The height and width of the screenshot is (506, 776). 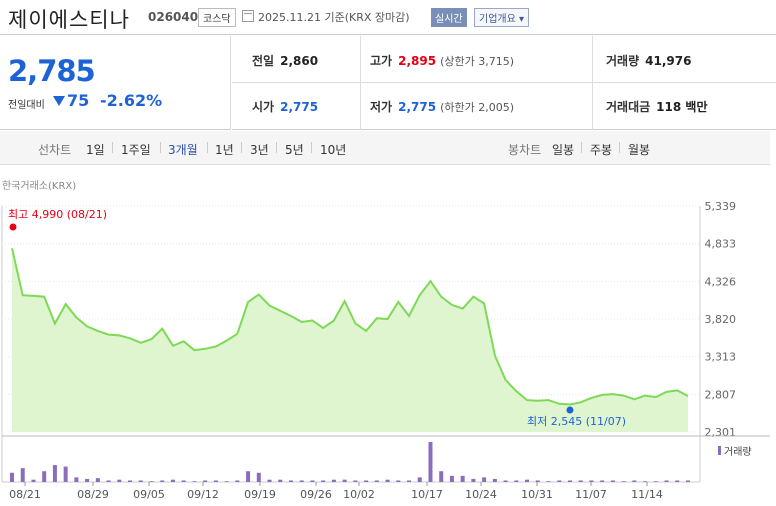 I want to click on y-tick-label: 3,820, so click(x=721, y=319).